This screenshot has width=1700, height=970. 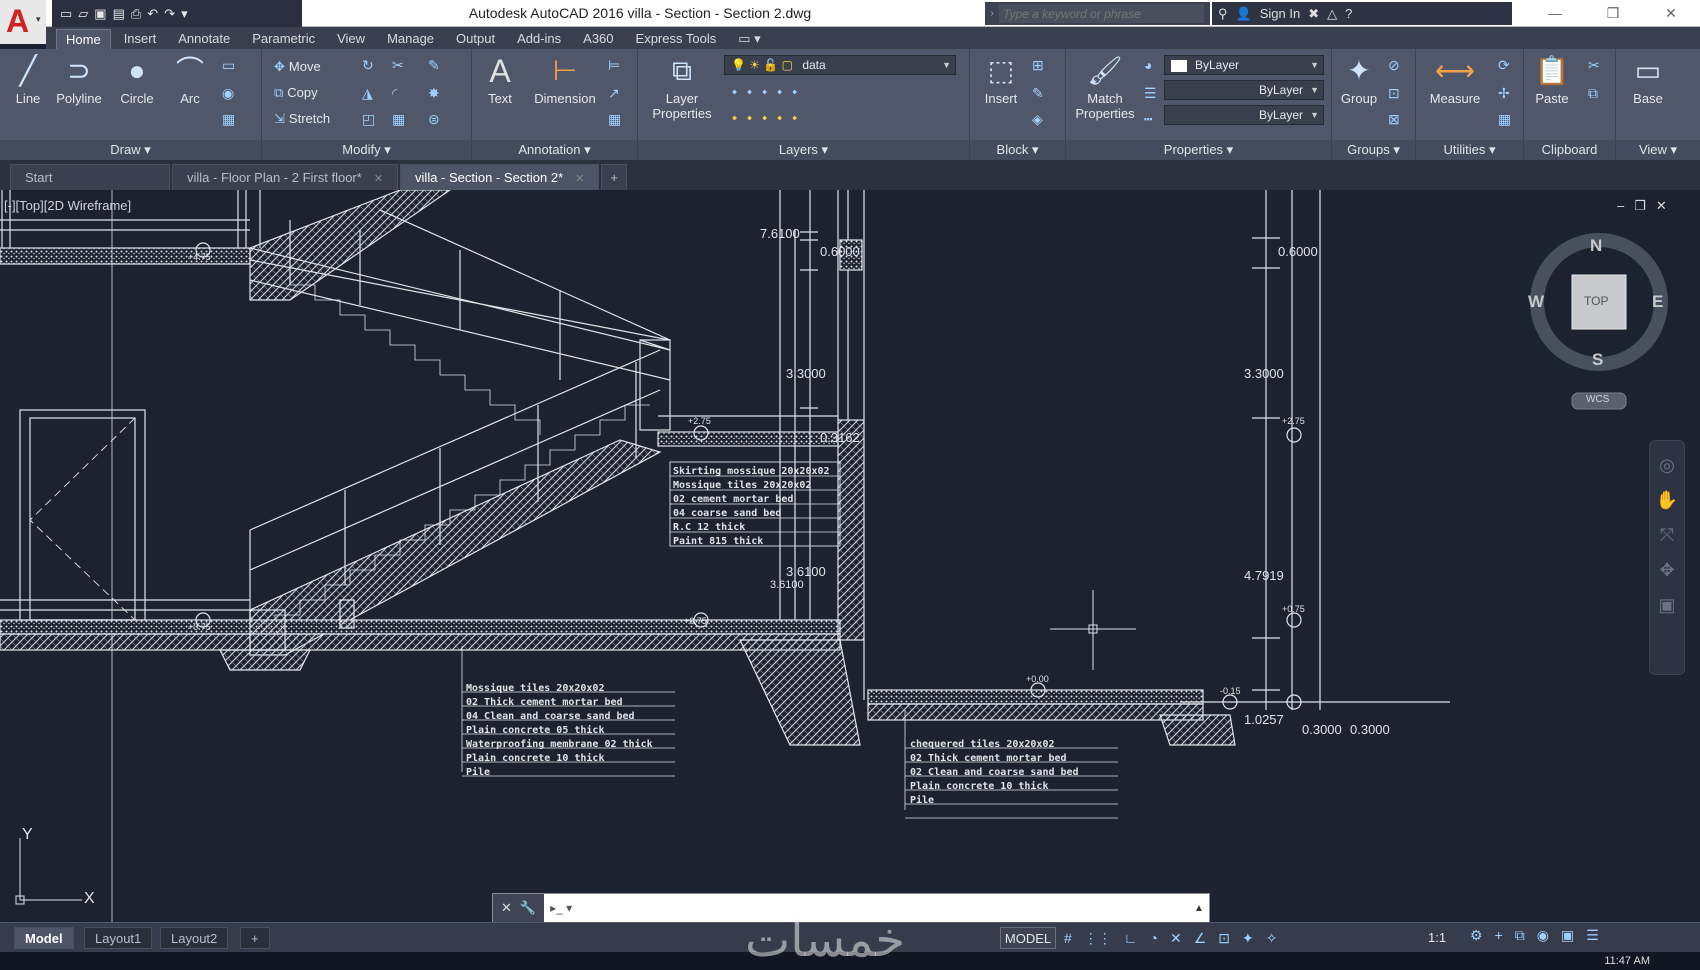 I want to click on search-input, so click(x=1101, y=13).